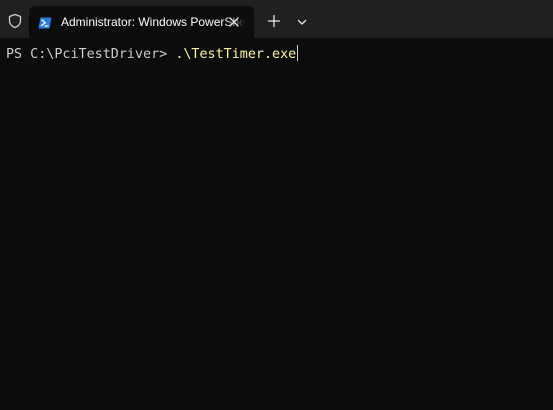 This screenshot has height=410, width=553. I want to click on text-cursor, so click(298, 53).